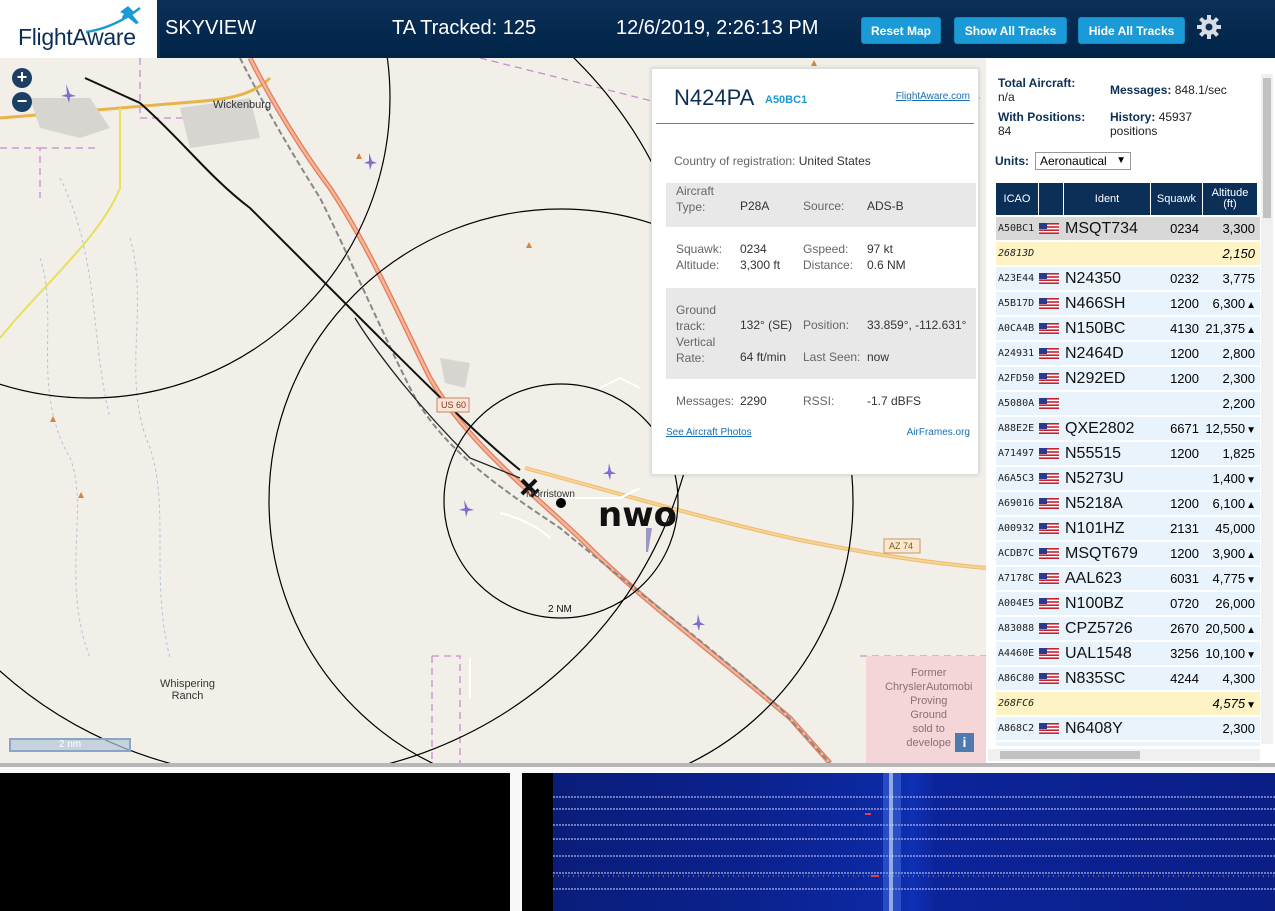 This screenshot has height=911, width=1275. Describe the element at coordinates (454, 405) in the screenshot. I see `road-shield-us60: US 60` at that location.